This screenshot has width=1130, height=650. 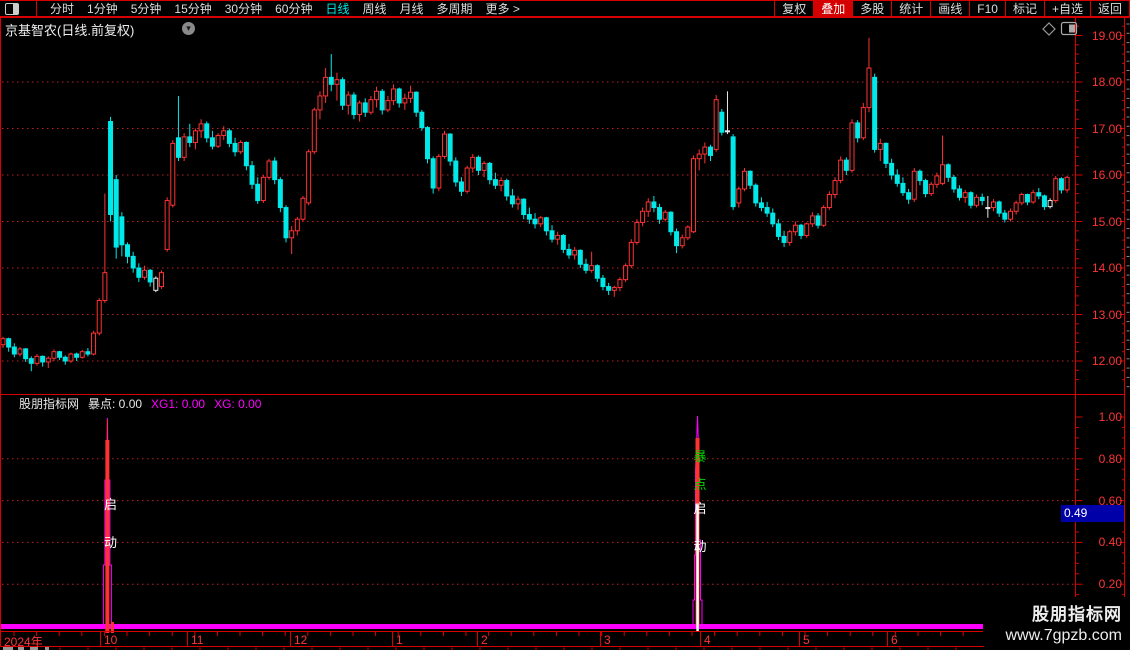 I want to click on tool-item-0: 复权, so click(x=793, y=8).